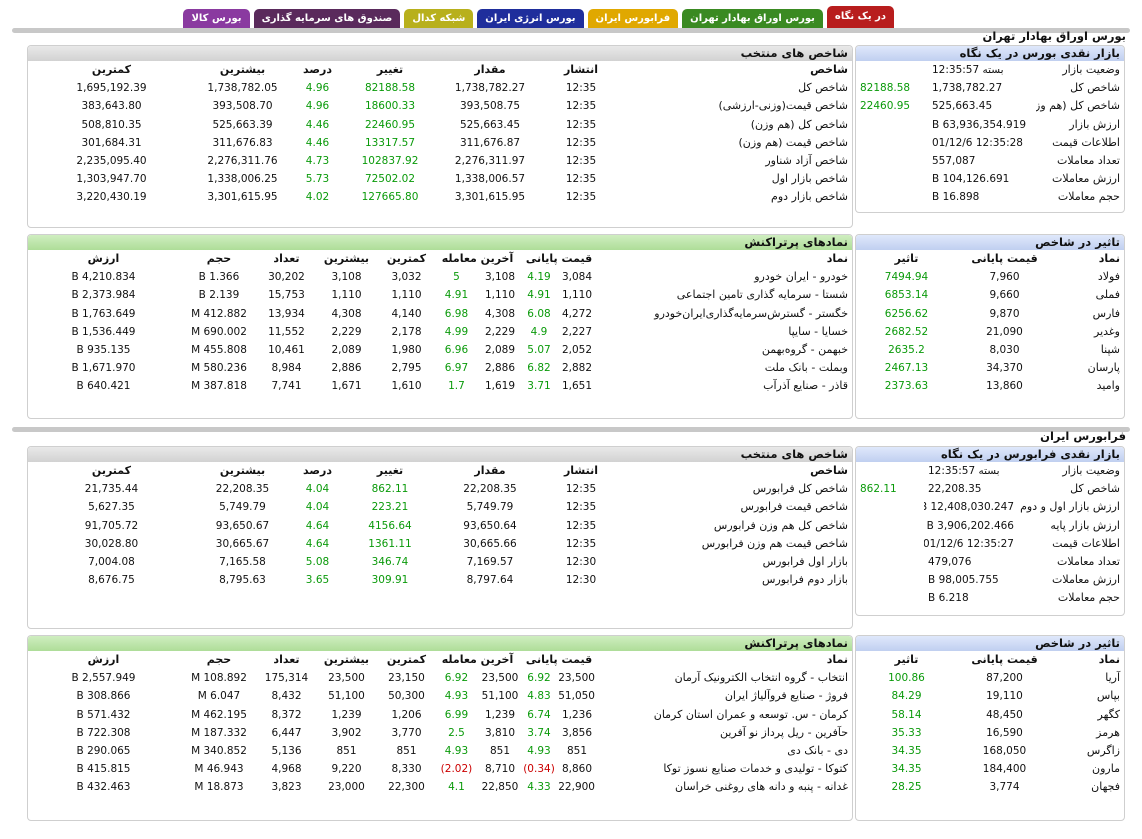  Describe the element at coordinates (539, 732) in the screenshot. I see `cell: 3.74` at that location.